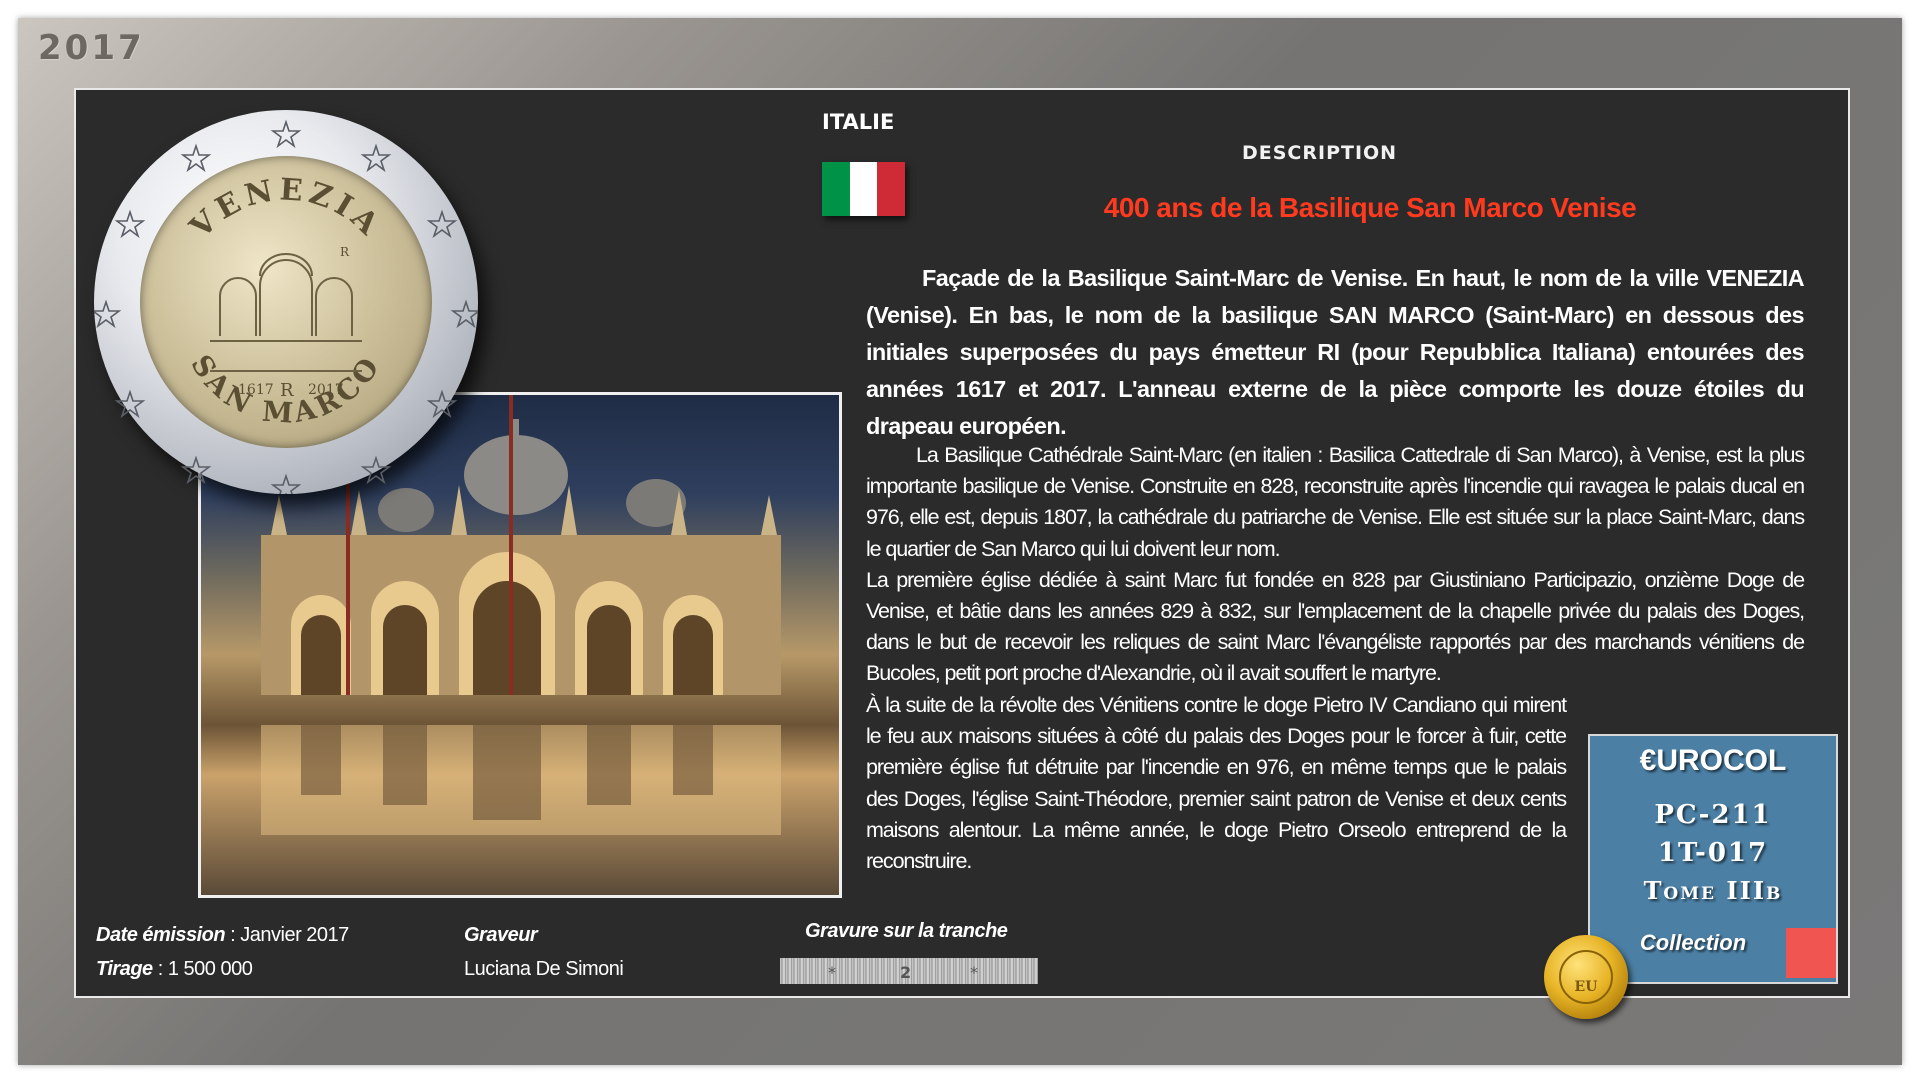 This screenshot has height=1083, width=1920. I want to click on tirage-label-text: Tirage, so click(124, 969).